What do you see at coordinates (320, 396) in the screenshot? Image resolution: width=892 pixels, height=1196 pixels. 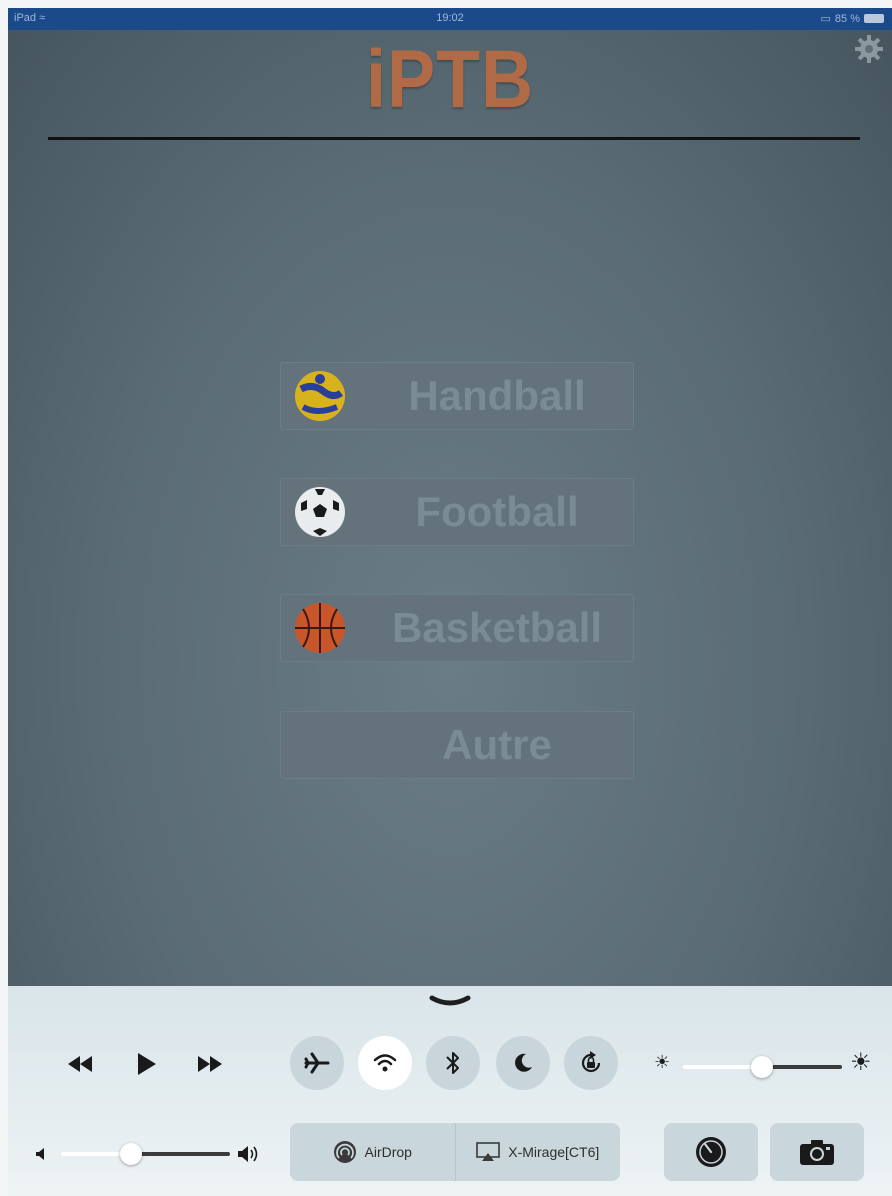 I see `handball-icon` at bounding box center [320, 396].